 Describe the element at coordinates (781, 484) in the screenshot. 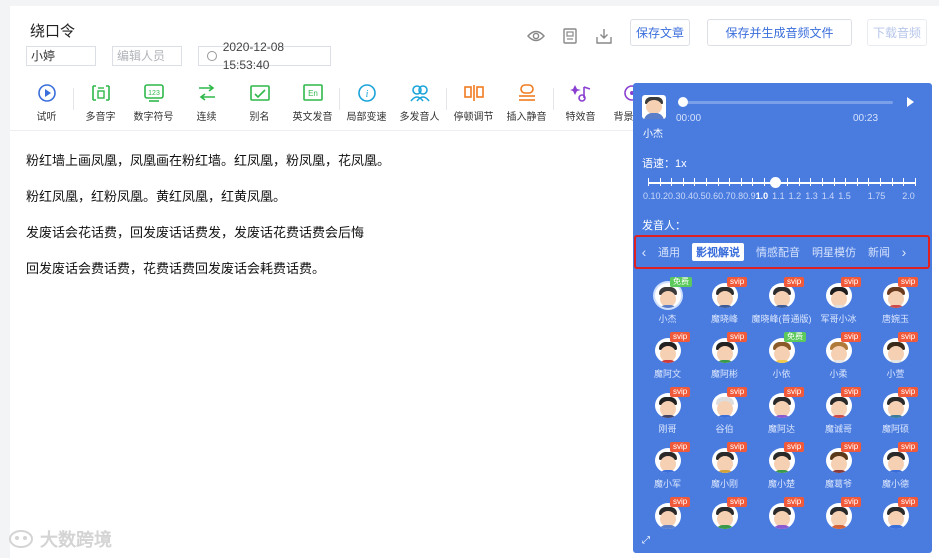

I see `voice-name: 魔小楚` at that location.